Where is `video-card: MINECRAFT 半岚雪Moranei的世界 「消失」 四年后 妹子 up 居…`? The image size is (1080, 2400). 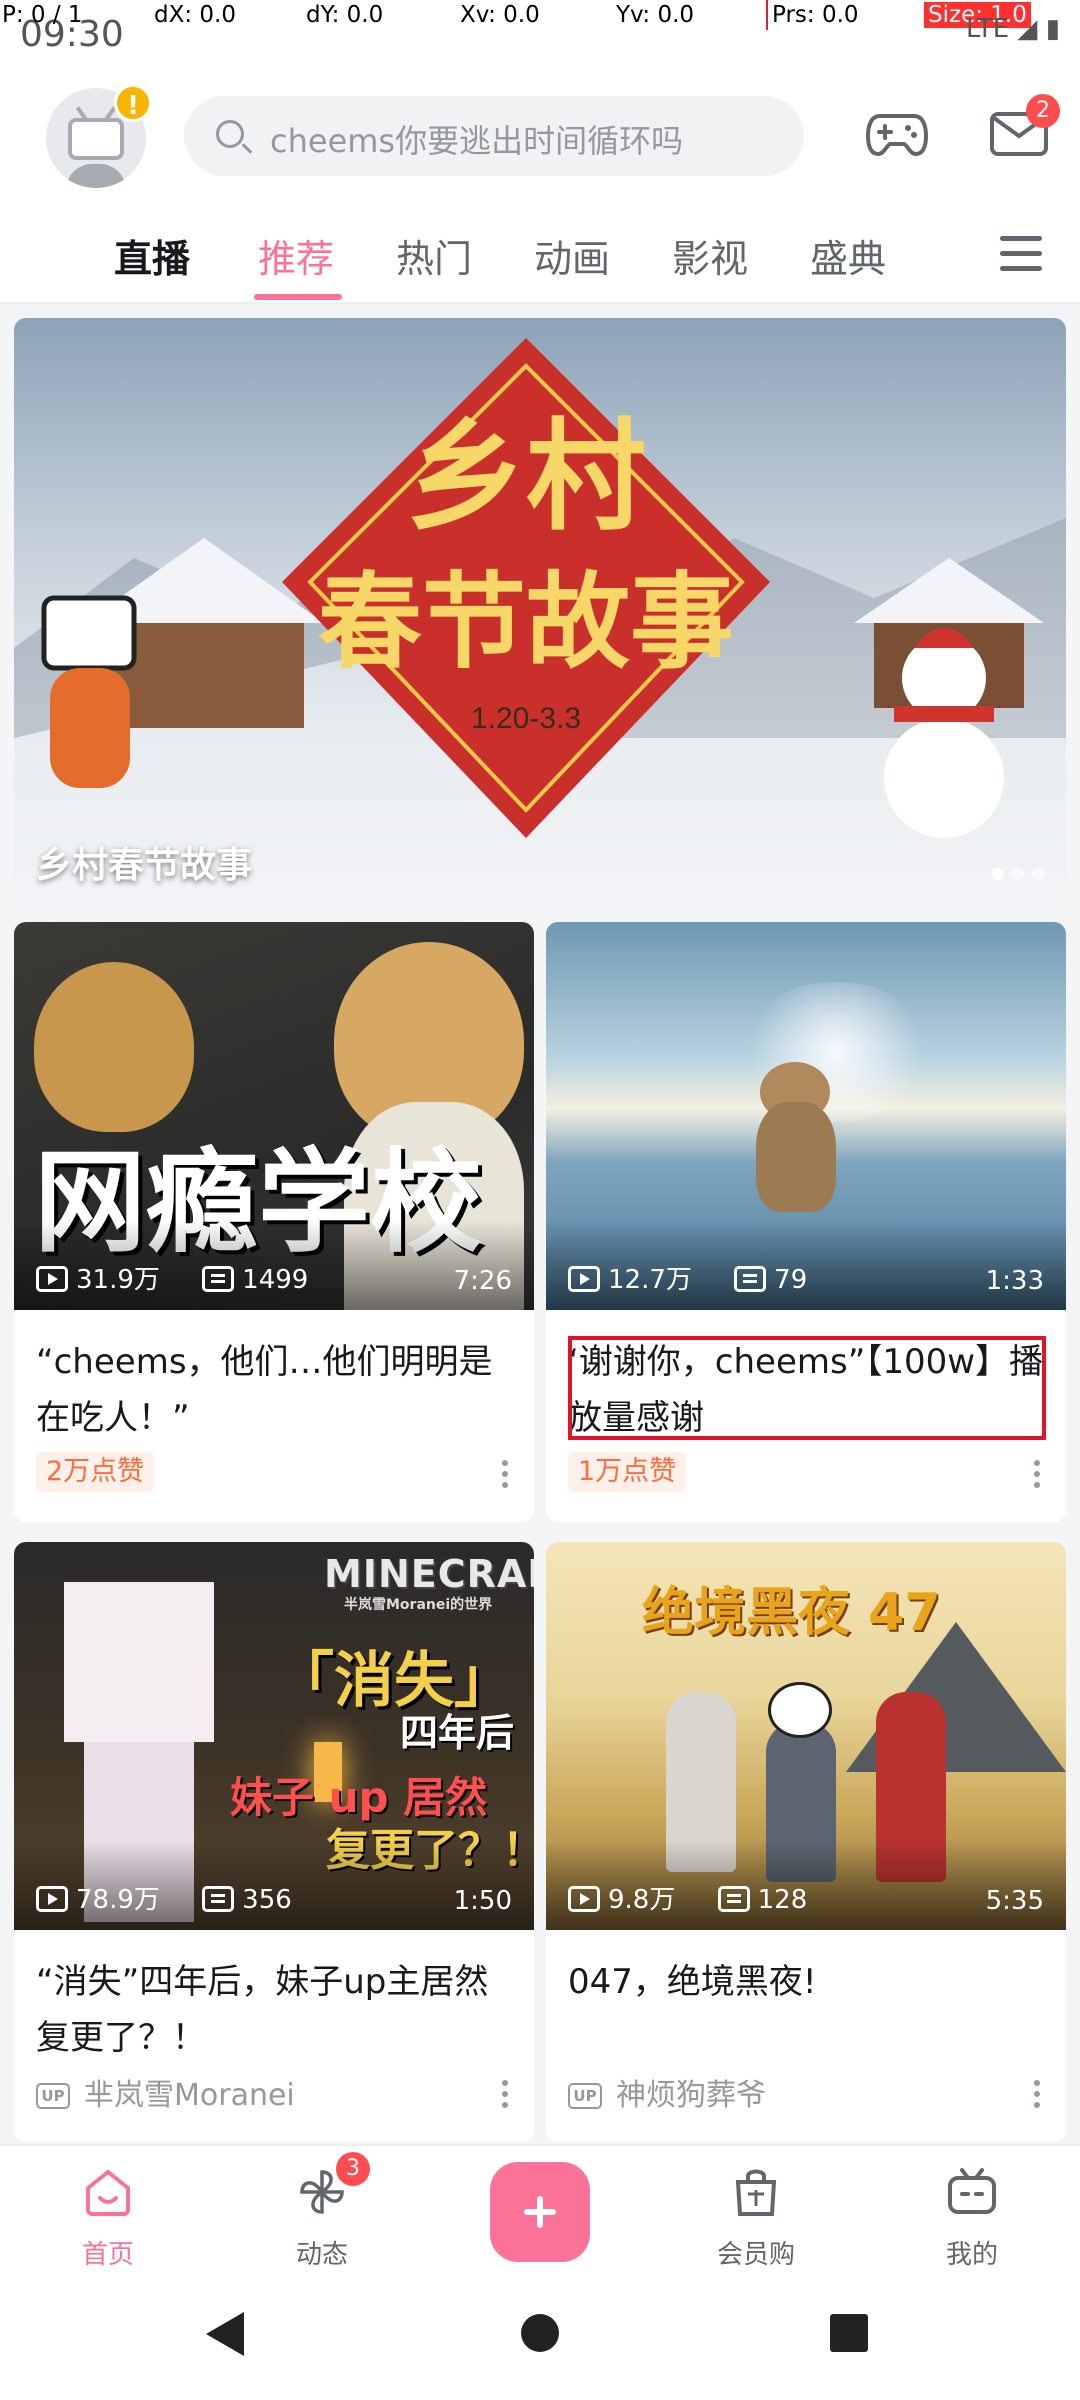
video-card: MINECRAFT 半岚雪Moranei的世界 「消失」 四年后 妹子 up 居… is located at coordinates (274, 1842).